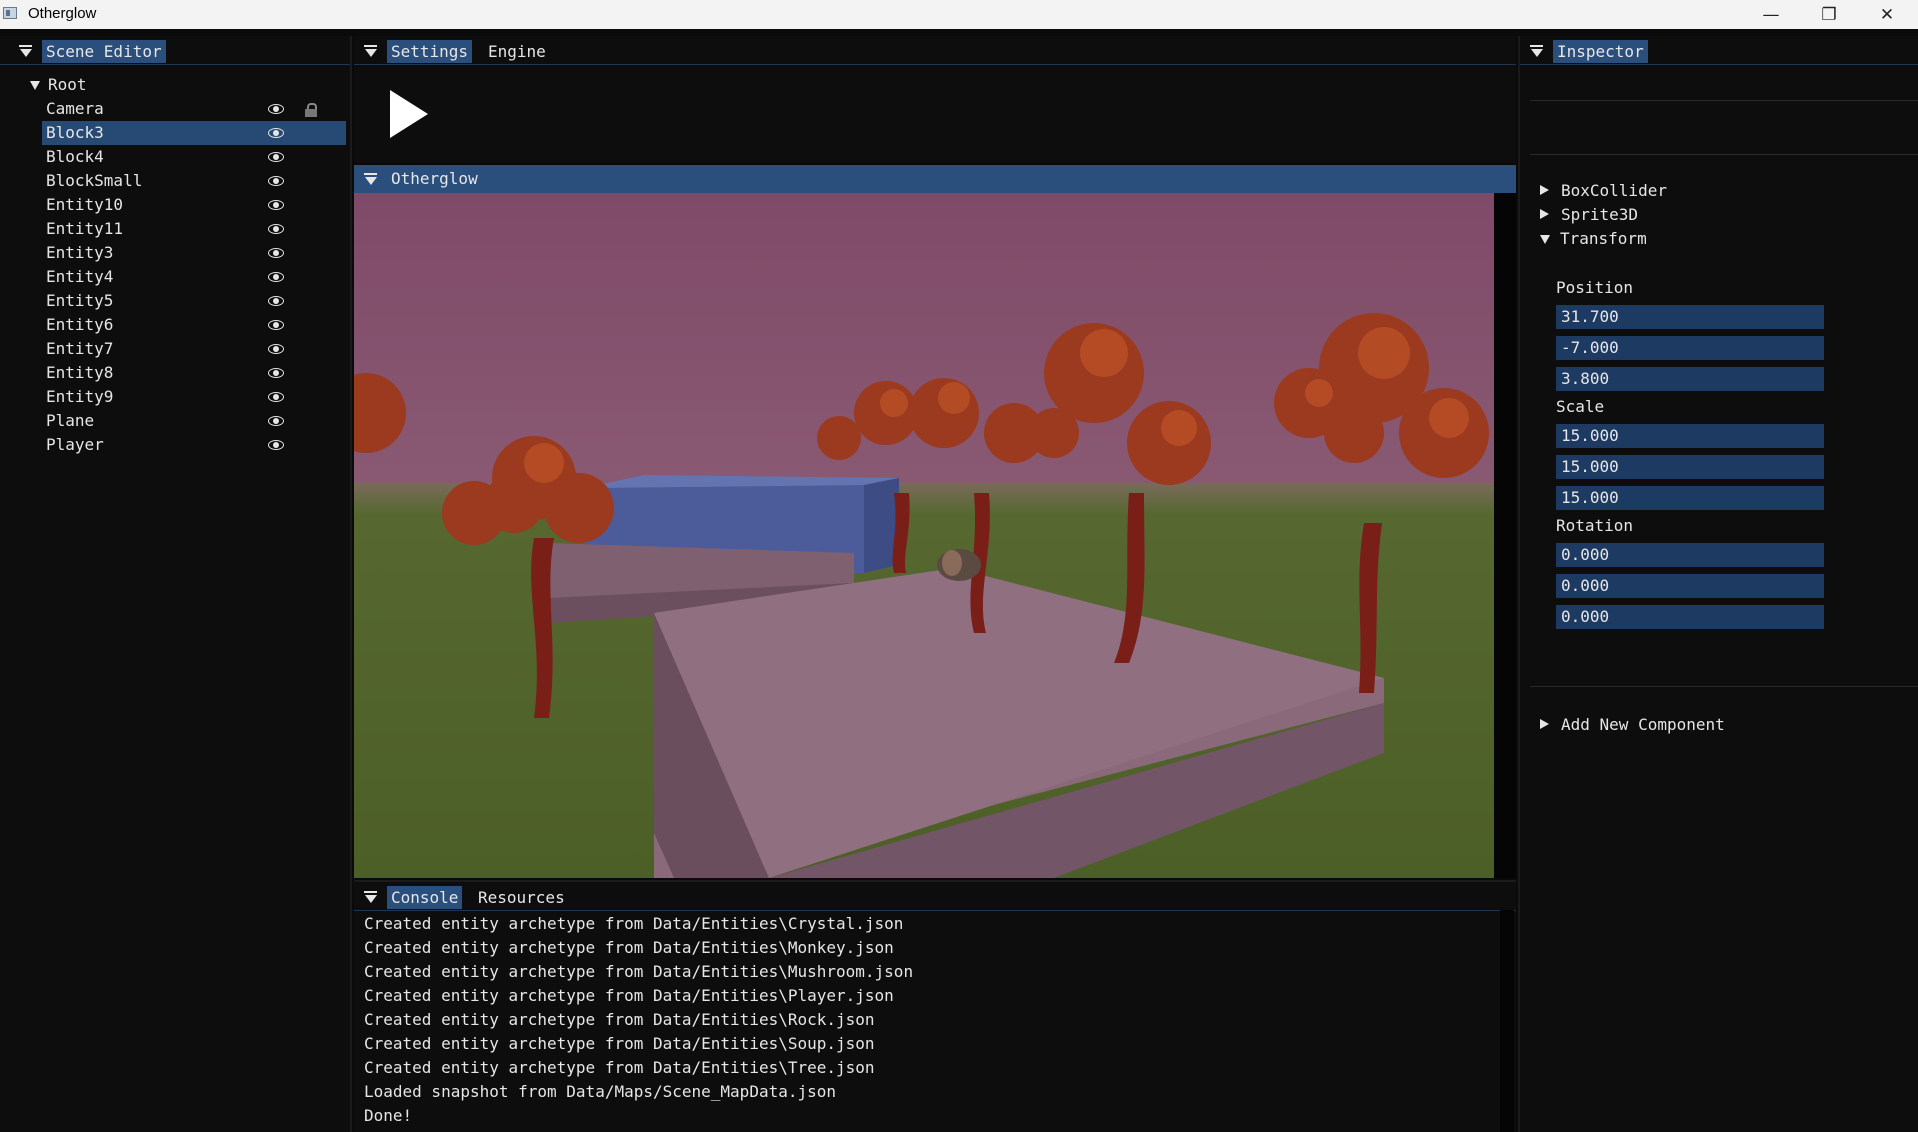 Image resolution: width=1918 pixels, height=1132 pixels. What do you see at coordinates (1690, 555) in the screenshot?
I see `rotation-x-field: 0.000` at bounding box center [1690, 555].